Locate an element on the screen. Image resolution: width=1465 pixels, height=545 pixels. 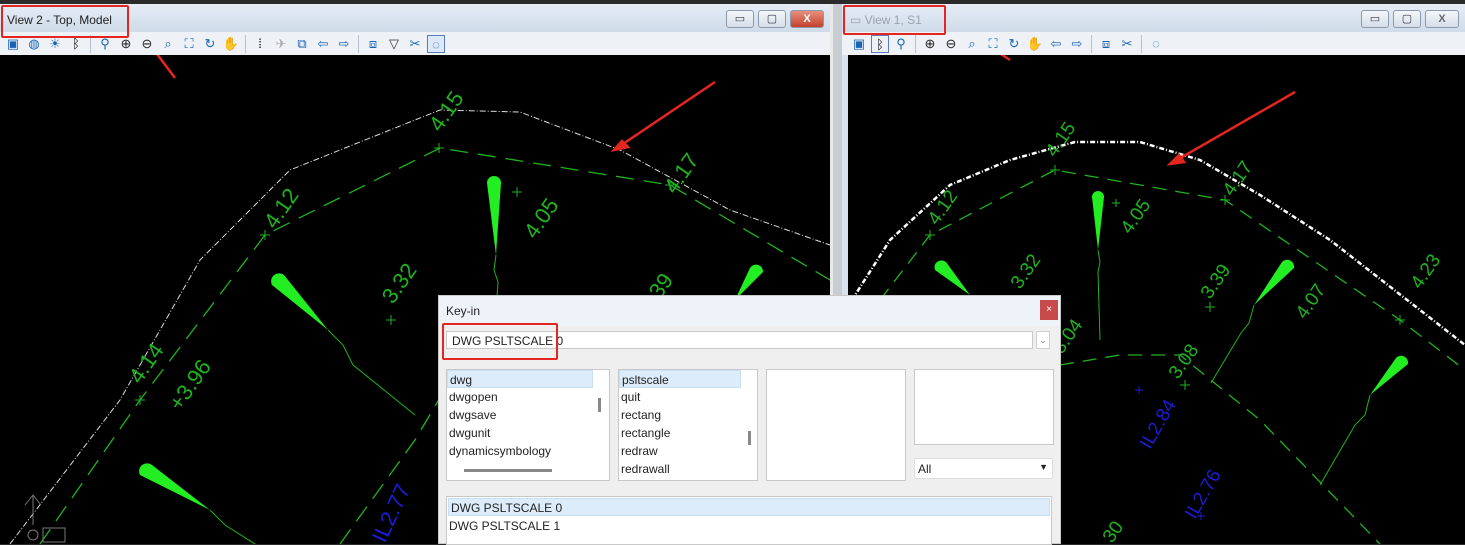
bentley-icon: ᛒ is located at coordinates (880, 43).